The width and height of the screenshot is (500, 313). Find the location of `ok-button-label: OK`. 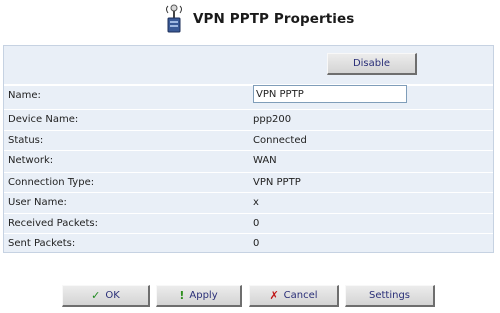

ok-button-label: OK is located at coordinates (112, 295).